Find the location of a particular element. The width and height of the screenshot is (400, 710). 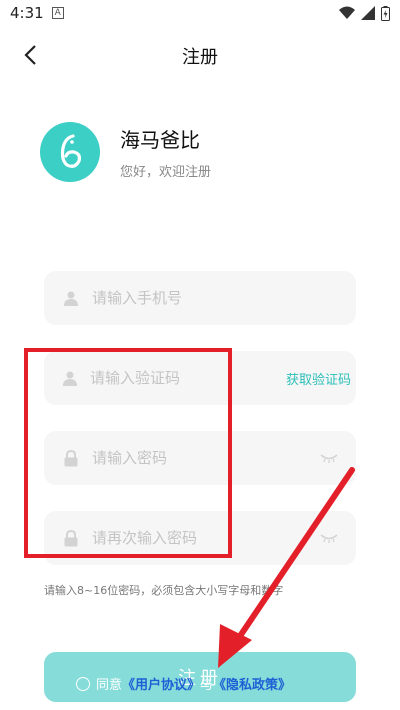

code-field: 获取验证码 is located at coordinates (200, 378).